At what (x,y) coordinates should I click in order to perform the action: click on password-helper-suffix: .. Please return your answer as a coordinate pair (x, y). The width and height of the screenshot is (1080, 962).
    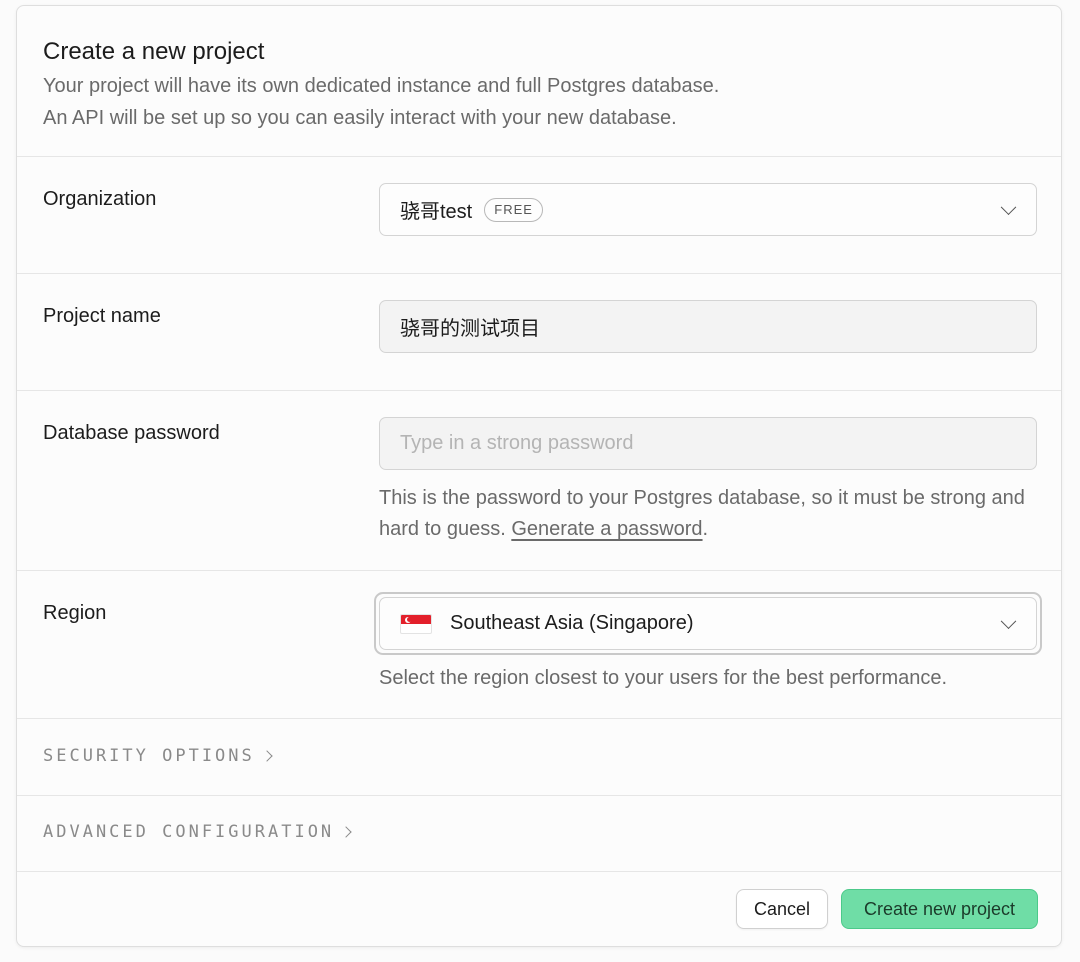
    Looking at the image, I should click on (705, 529).